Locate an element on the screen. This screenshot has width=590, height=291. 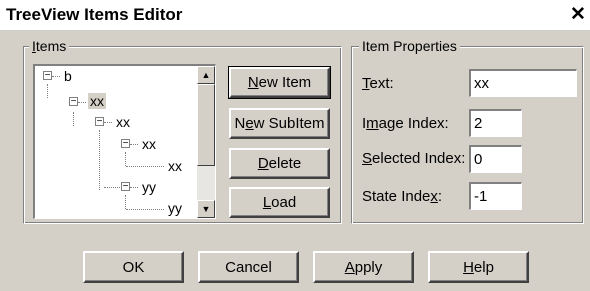
vertical-scrollbar: ▲ ▼ is located at coordinates (206, 142).